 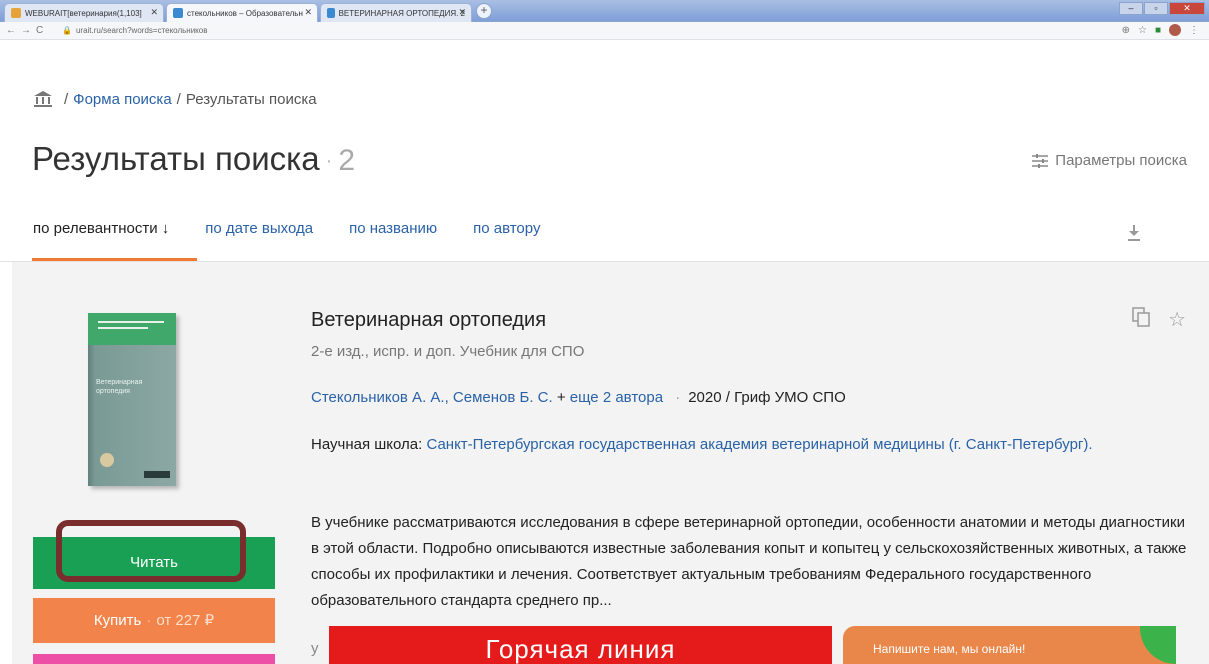 What do you see at coordinates (245, 13) in the screenshot?
I see `tab-label: стекольников – Образовательн` at bounding box center [245, 13].